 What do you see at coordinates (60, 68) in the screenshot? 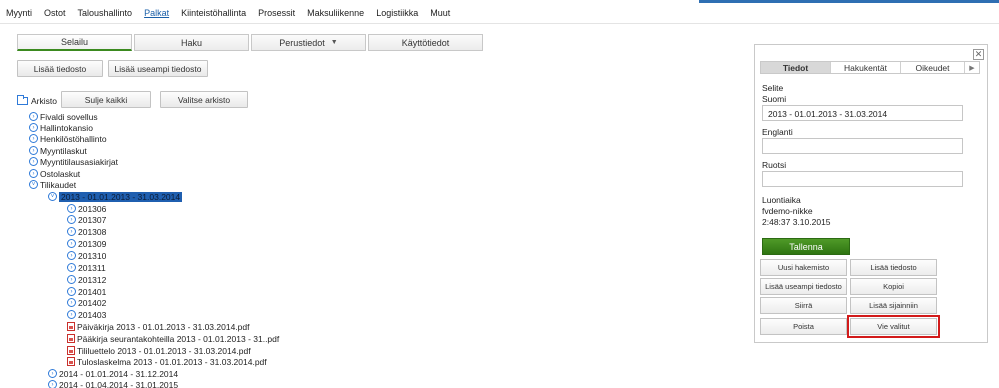
I see `add-file-button: Lisää tiedosto` at bounding box center [60, 68].